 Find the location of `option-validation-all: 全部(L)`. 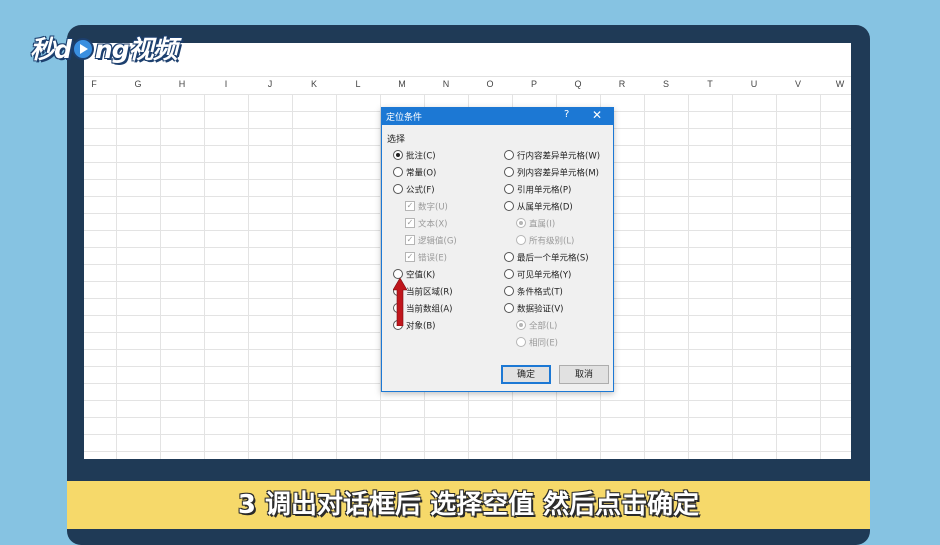

option-validation-all: 全部(L) is located at coordinates (537, 326).